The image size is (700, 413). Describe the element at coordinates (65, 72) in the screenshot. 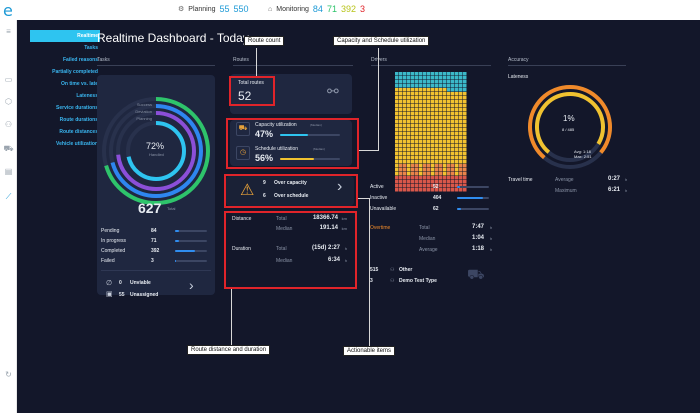

I see `menu-item-partially-completed: Partially completed` at that location.